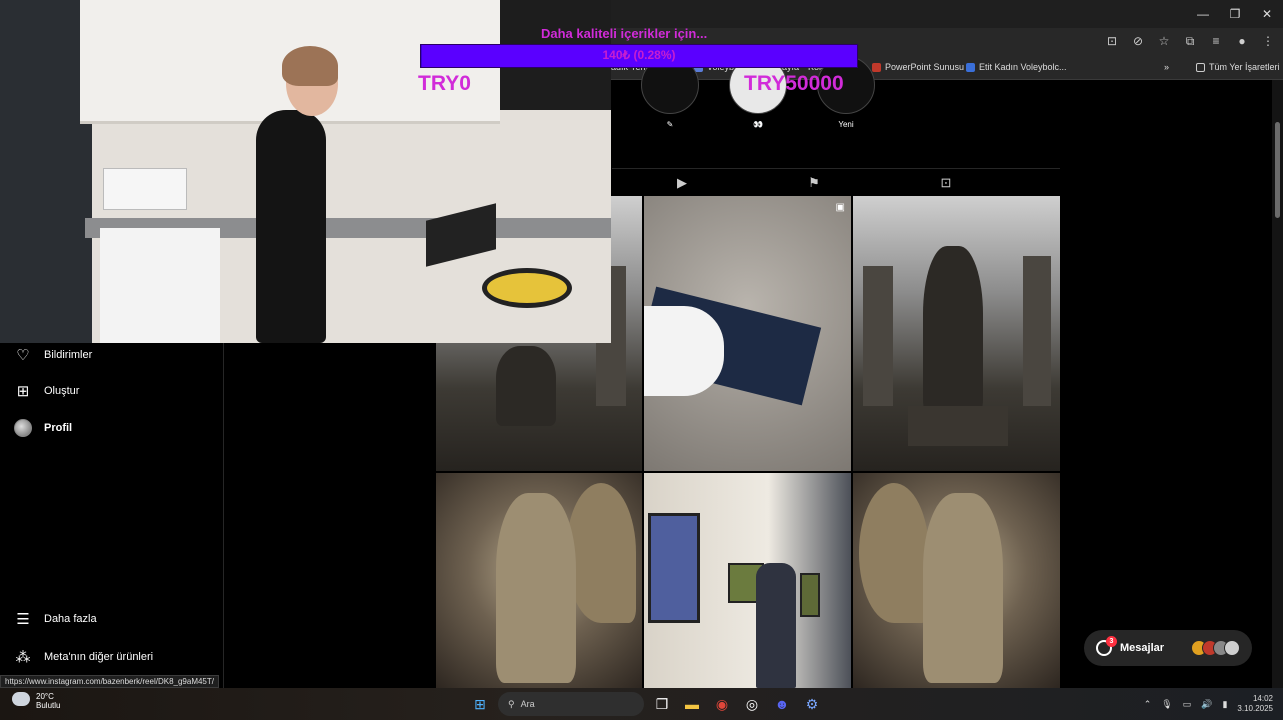  I want to click on microwave, so click(145, 189).